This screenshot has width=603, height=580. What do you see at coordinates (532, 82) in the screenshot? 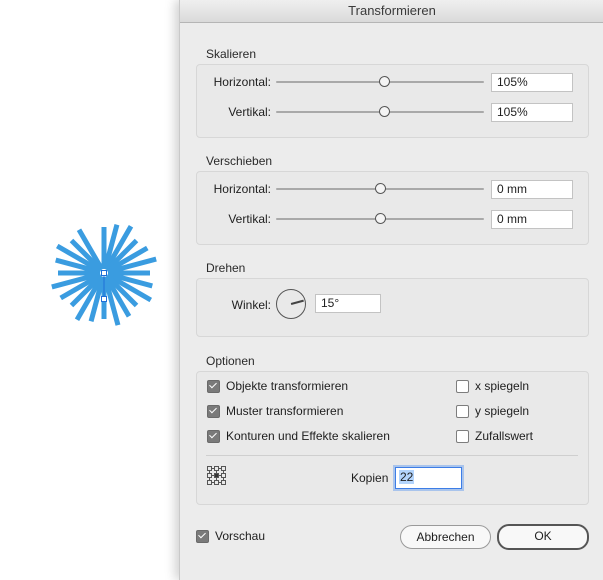
I see `scale-horizontal-input: 105%` at bounding box center [532, 82].